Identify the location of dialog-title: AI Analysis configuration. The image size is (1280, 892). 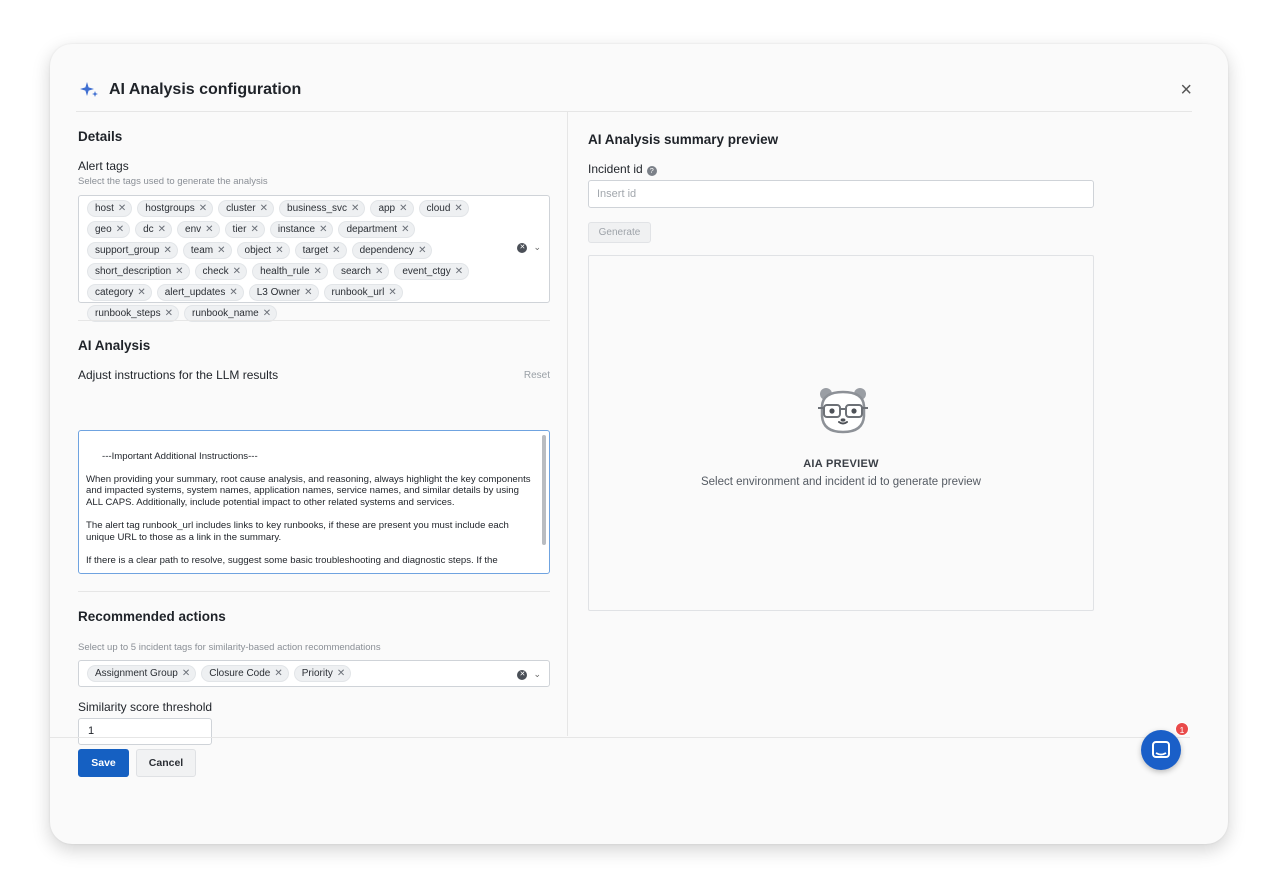
(205, 89).